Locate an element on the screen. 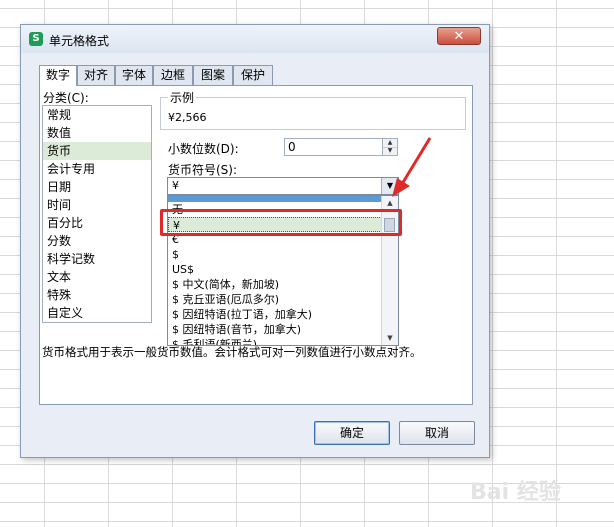  red-arrow-annotation is located at coordinates (412, 167).